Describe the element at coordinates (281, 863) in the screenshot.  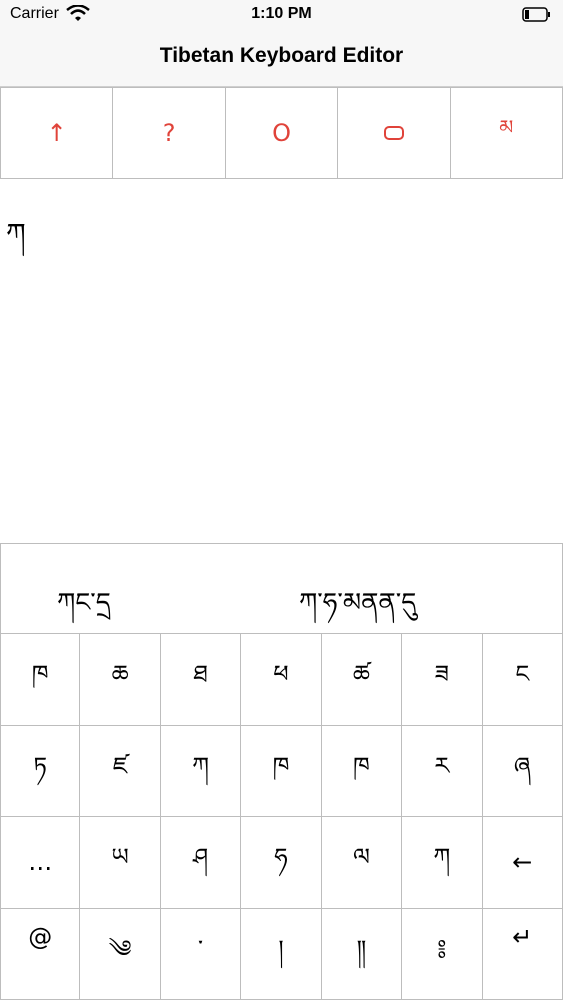
I see `key-ha: ཧ` at that location.